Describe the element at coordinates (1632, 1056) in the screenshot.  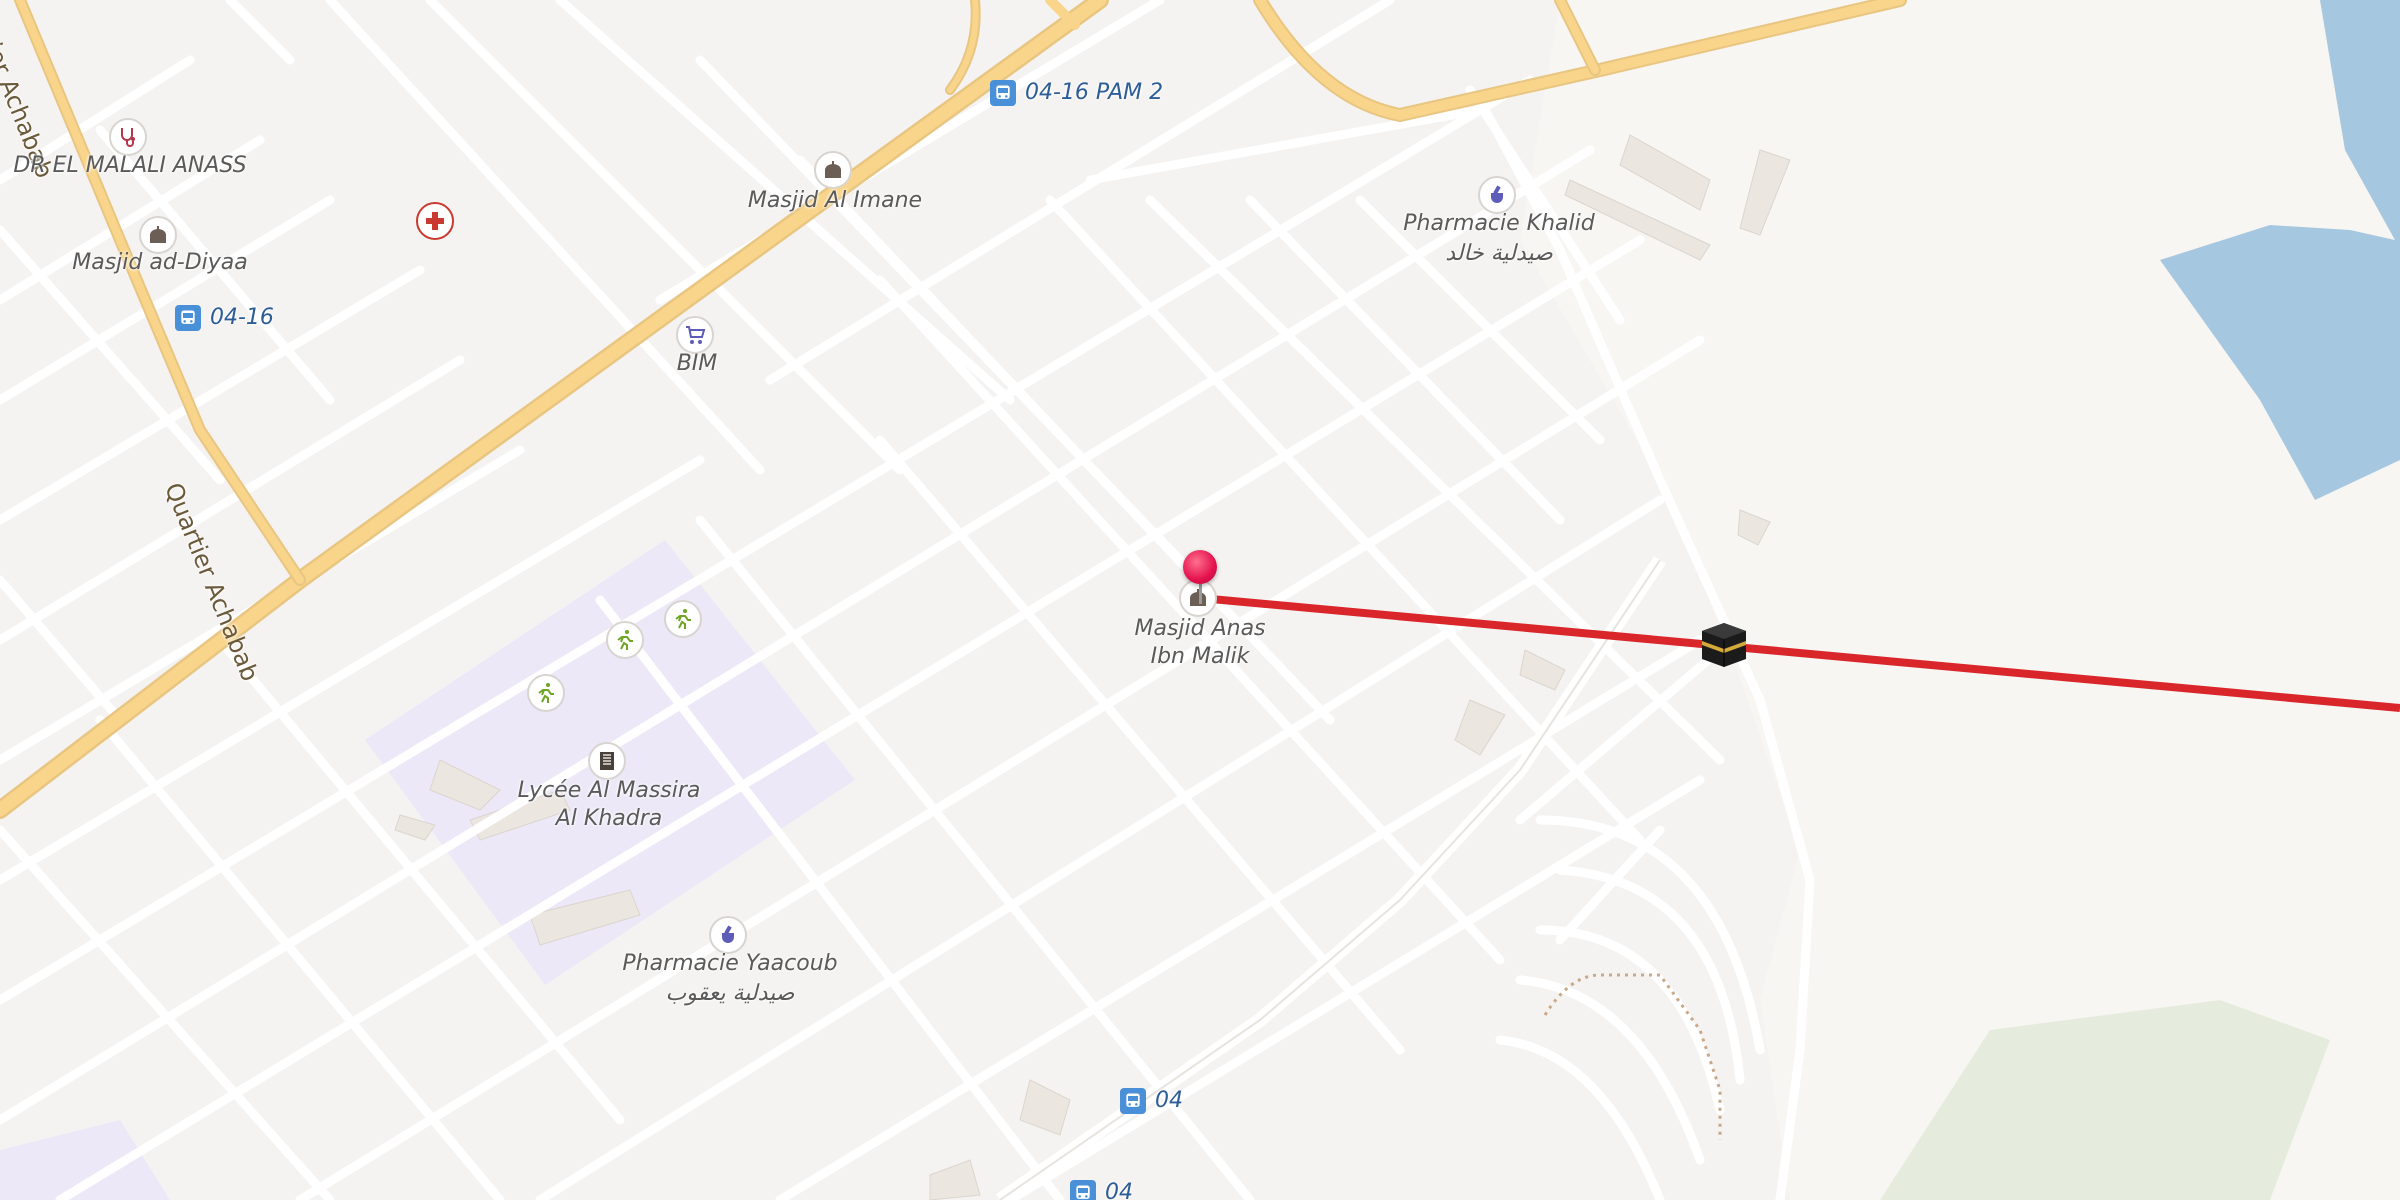
I see `footpath` at that location.